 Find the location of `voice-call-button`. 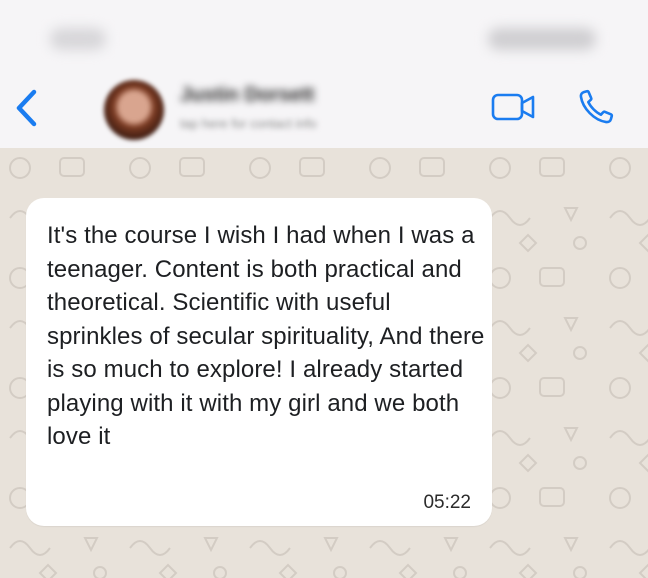

voice-call-button is located at coordinates (596, 107).